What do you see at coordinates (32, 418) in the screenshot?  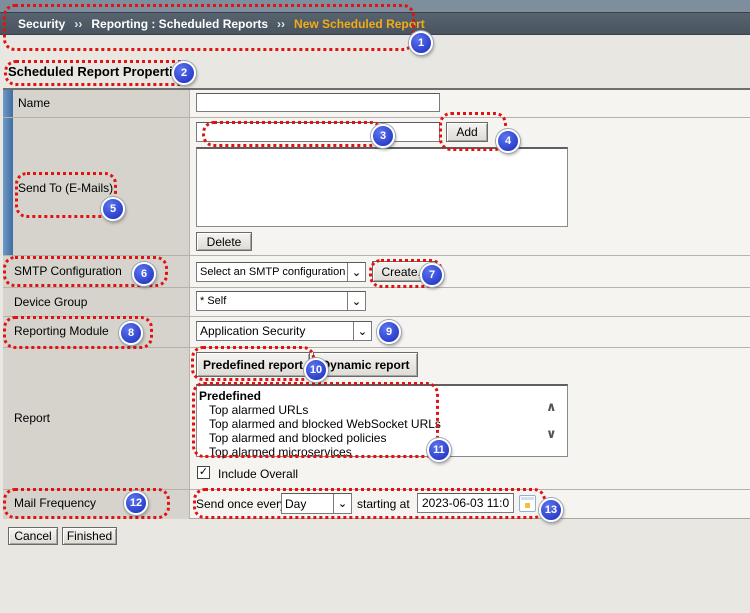 I see `report-label: Report` at bounding box center [32, 418].